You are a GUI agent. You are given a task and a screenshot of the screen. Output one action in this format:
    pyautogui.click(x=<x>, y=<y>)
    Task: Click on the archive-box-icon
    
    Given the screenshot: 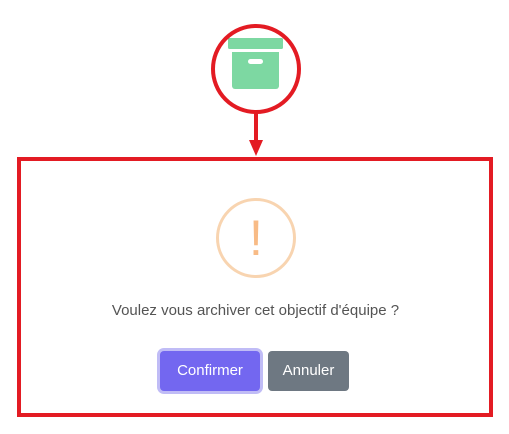 What is the action you would take?
    pyautogui.click(x=255, y=63)
    